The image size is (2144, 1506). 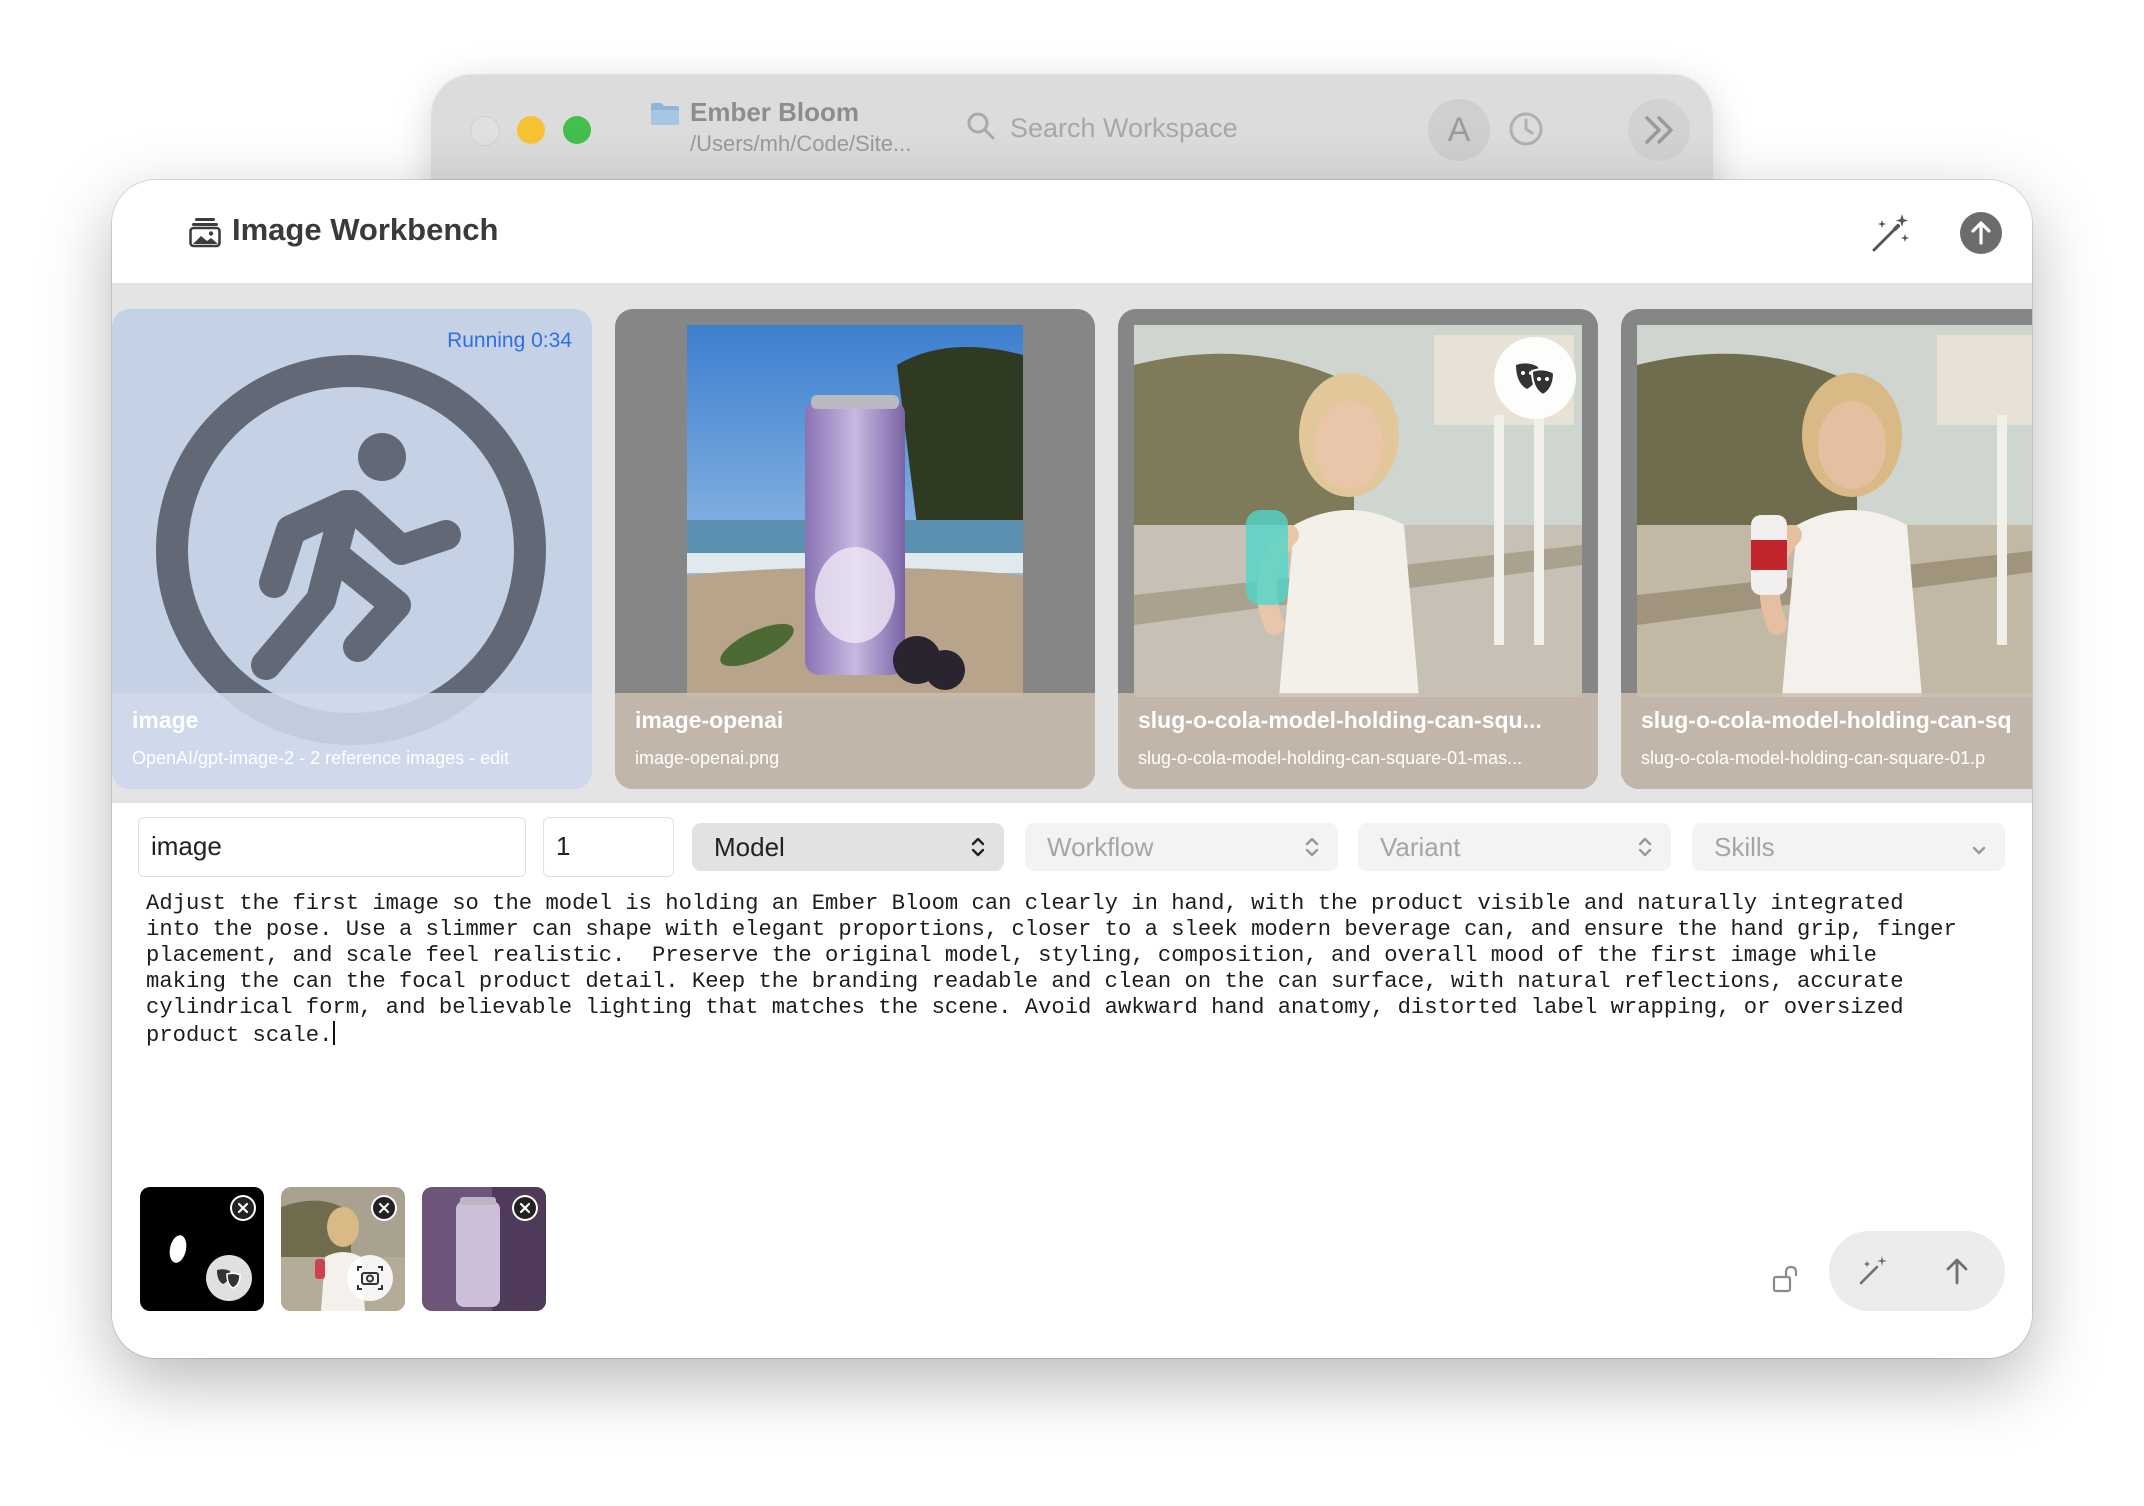 I want to click on maximize-window-button, so click(x=577, y=130).